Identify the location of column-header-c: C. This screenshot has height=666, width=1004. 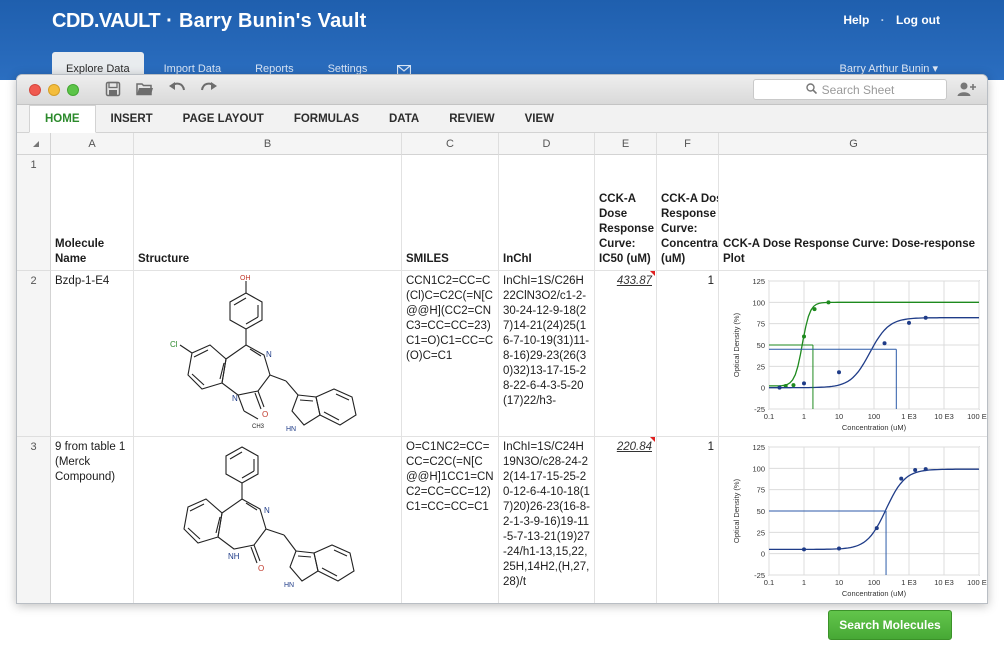
(450, 144).